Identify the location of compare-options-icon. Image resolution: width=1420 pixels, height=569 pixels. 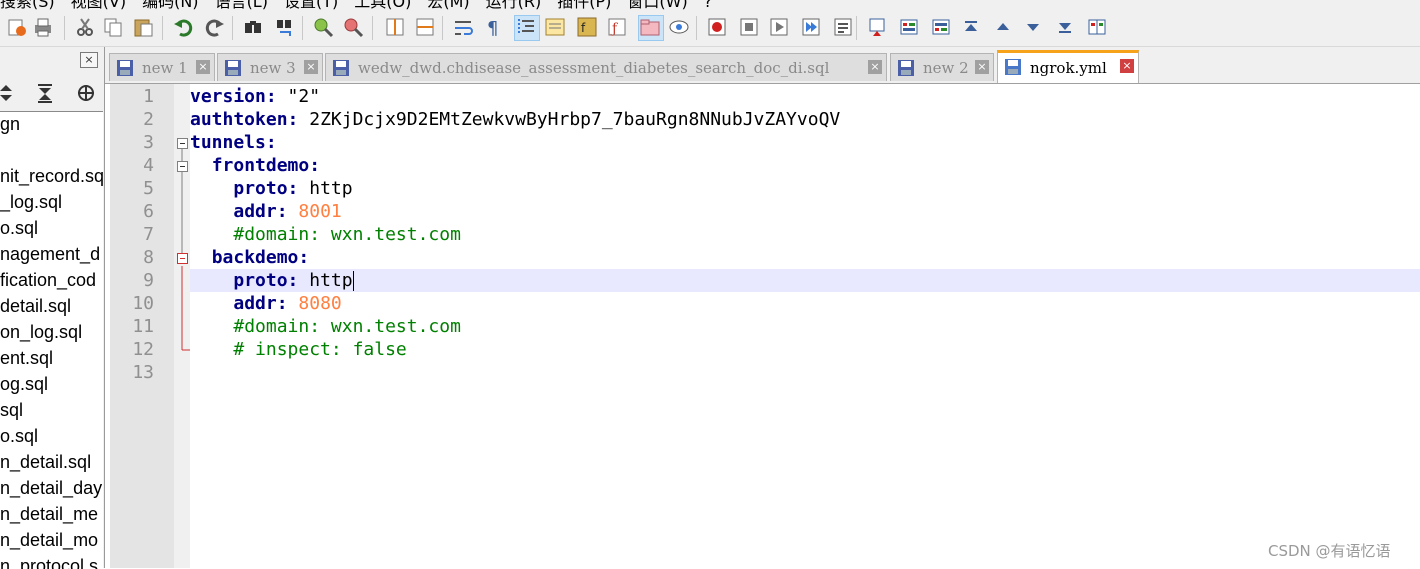
(1097, 27).